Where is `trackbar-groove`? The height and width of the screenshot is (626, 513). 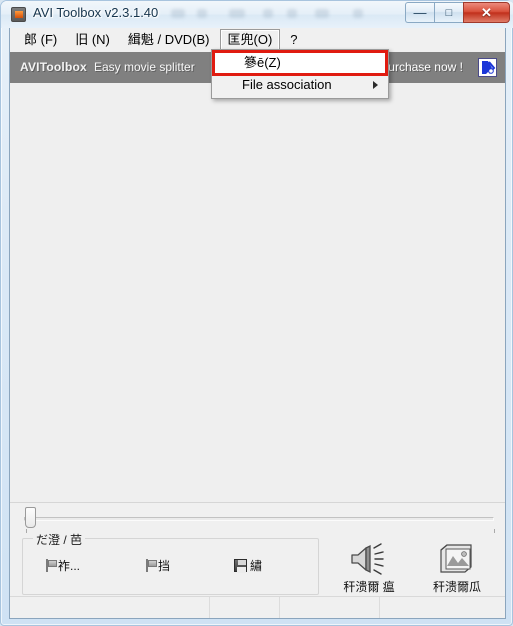 trackbar-groove is located at coordinates (259, 519).